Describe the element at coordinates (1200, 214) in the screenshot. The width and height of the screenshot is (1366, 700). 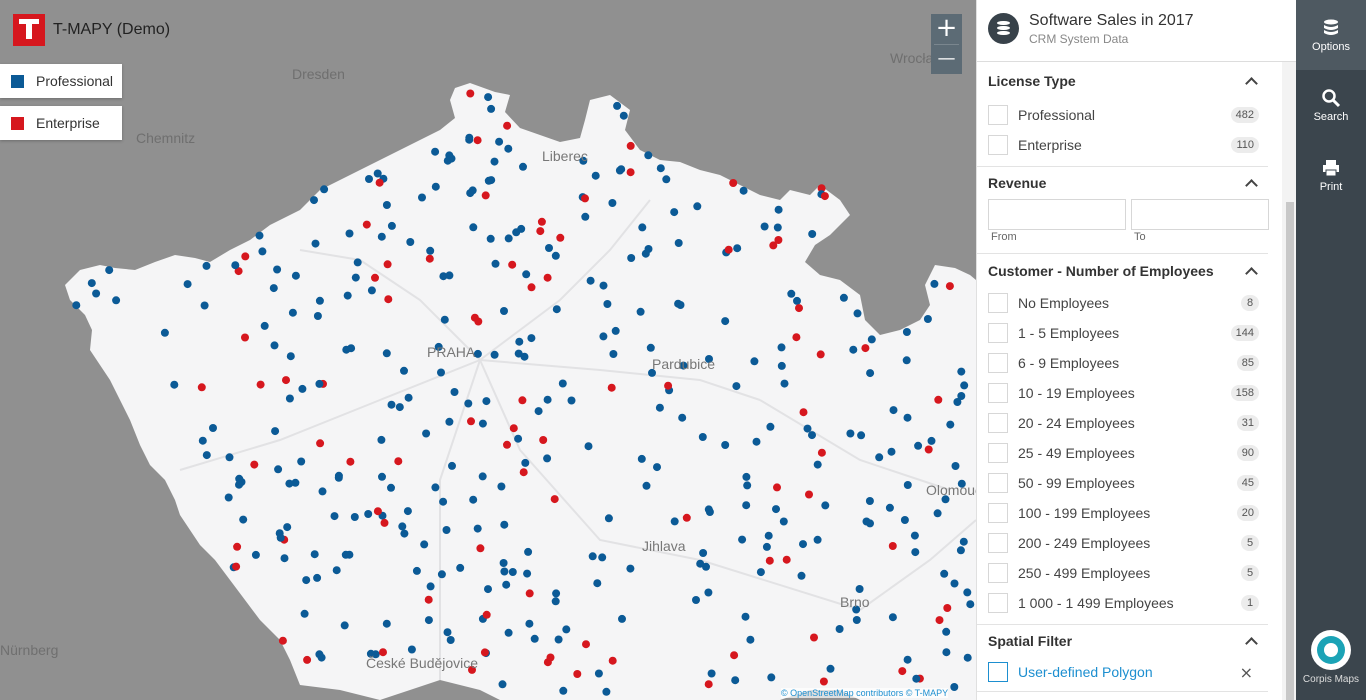
I see `revenue-to-input` at that location.